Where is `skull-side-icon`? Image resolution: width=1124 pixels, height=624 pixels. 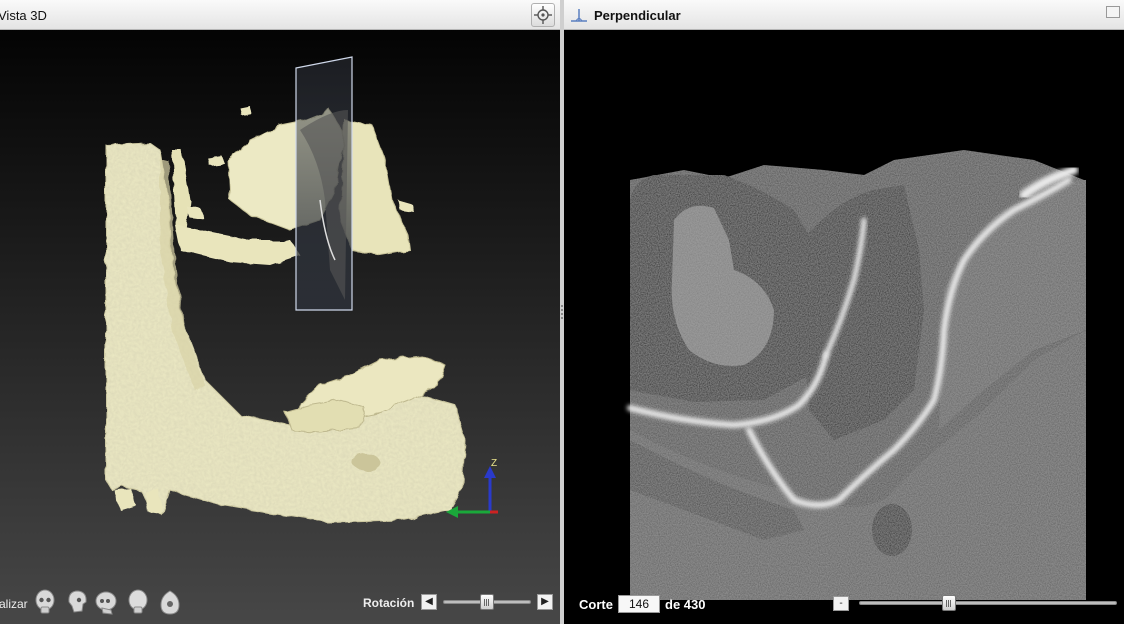
skull-side-icon is located at coordinates (76, 602).